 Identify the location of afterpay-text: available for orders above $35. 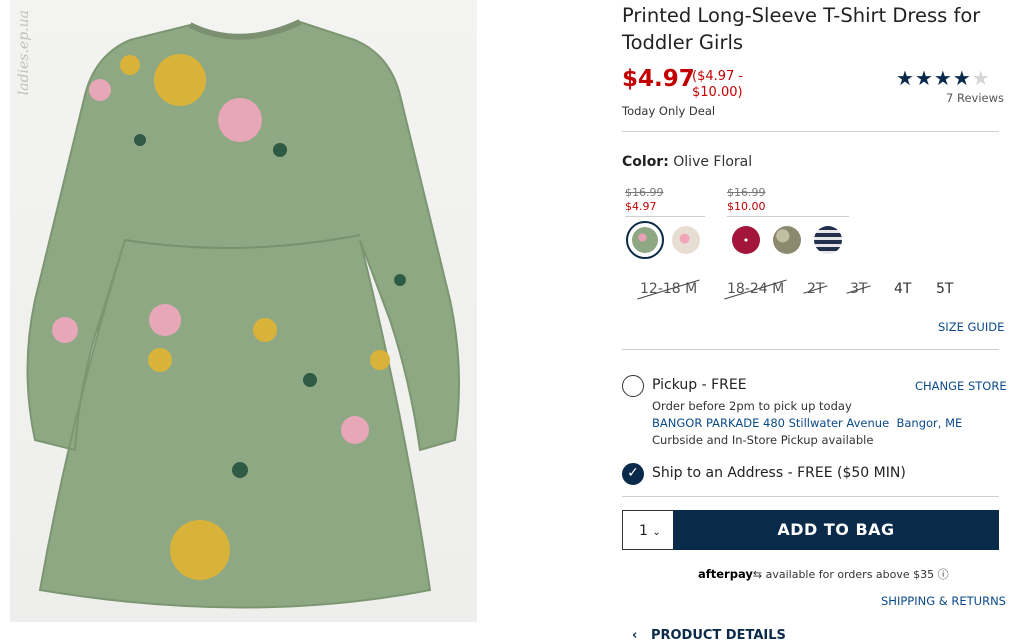
(850, 574).